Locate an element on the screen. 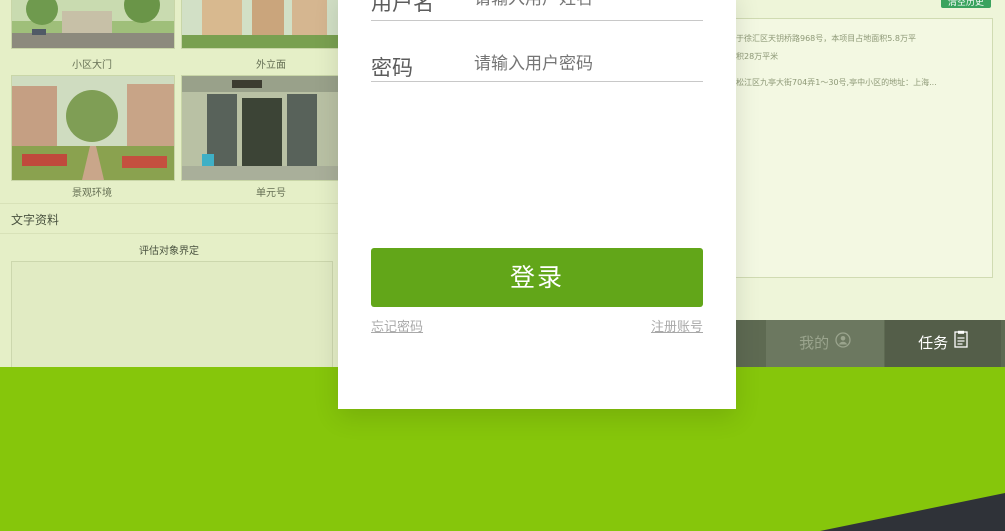 This screenshot has width=1005, height=531. history-line: 于徐汇区天钥桥路968号，本项目占地面积5.8万平 is located at coordinates (826, 38).